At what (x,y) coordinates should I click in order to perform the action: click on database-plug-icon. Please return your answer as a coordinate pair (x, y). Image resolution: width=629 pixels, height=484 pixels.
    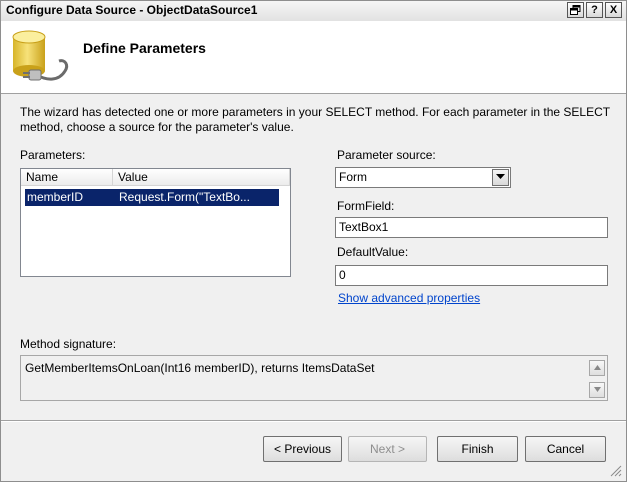
    Looking at the image, I should click on (40, 55).